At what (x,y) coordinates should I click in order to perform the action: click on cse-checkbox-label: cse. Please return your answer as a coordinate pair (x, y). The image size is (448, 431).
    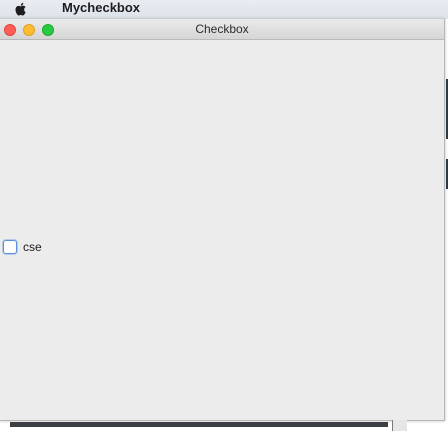
    Looking at the image, I should click on (32, 247).